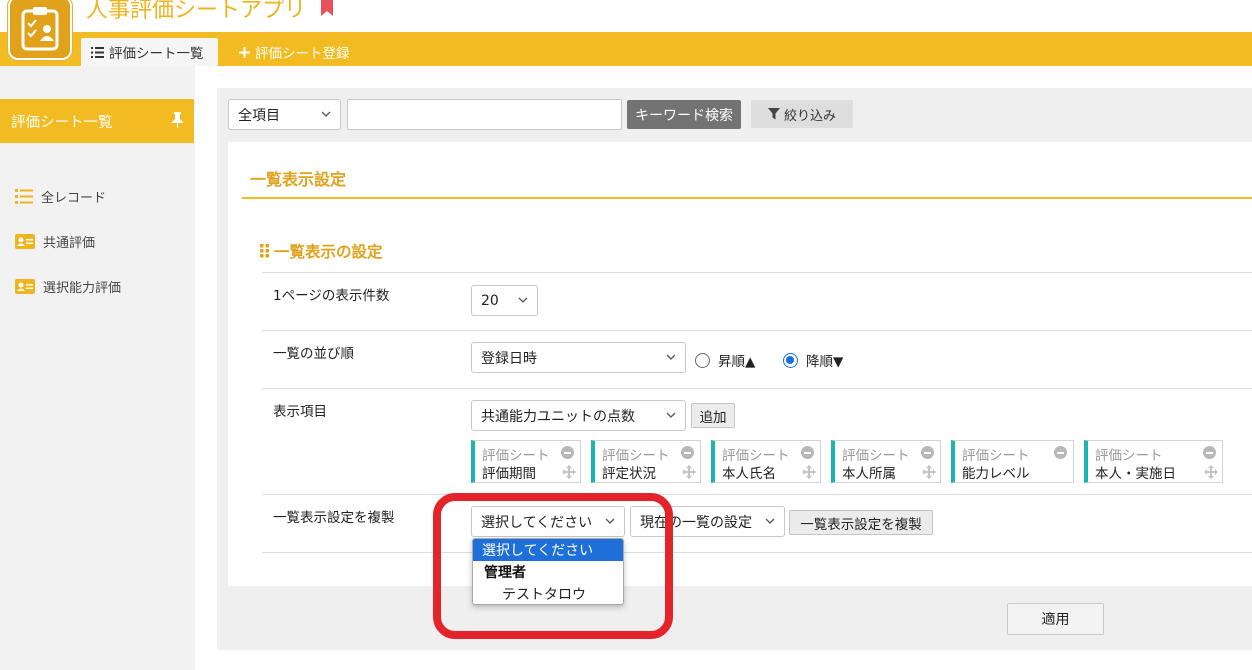 Image resolution: width=1252 pixels, height=670 pixels. I want to click on grip-icon, so click(264, 251).